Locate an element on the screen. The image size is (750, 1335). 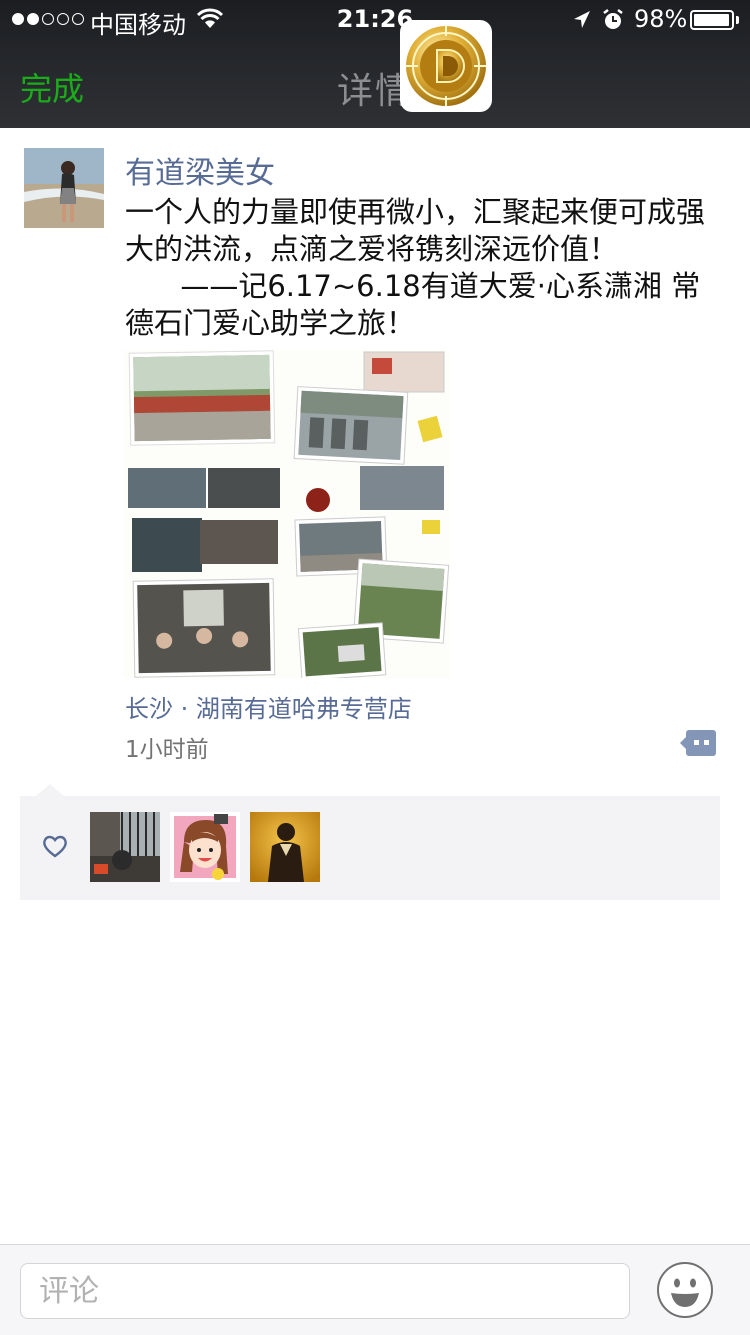
post-text-line: ——记6.17~6.18有道大爱·心系潇湘 常德石门爱心助学之旅！ is located at coordinates (413, 304).